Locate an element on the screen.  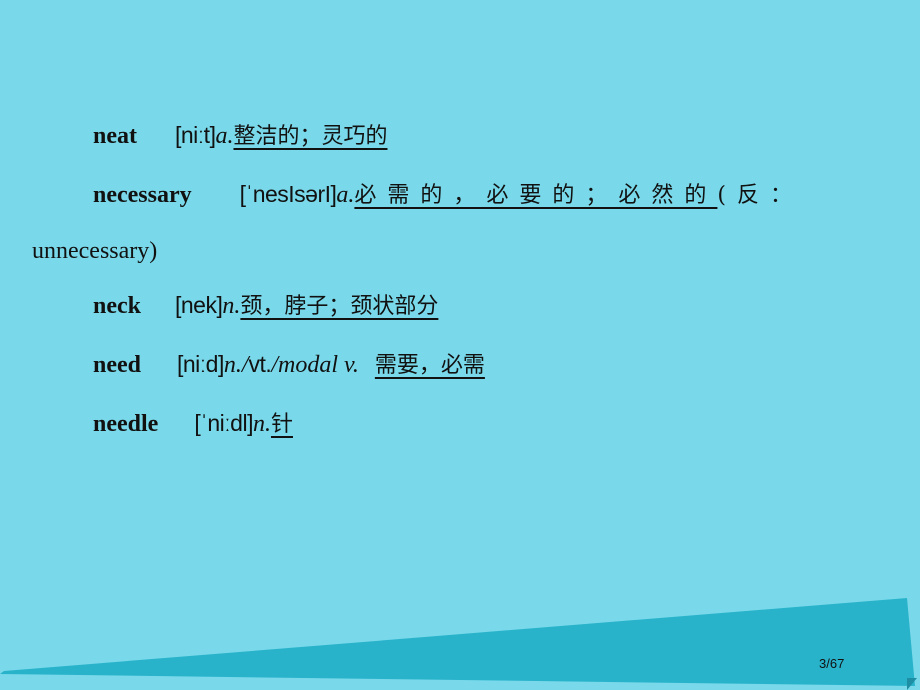
entry-definition: 需要，必需 is located at coordinates (429, 365).